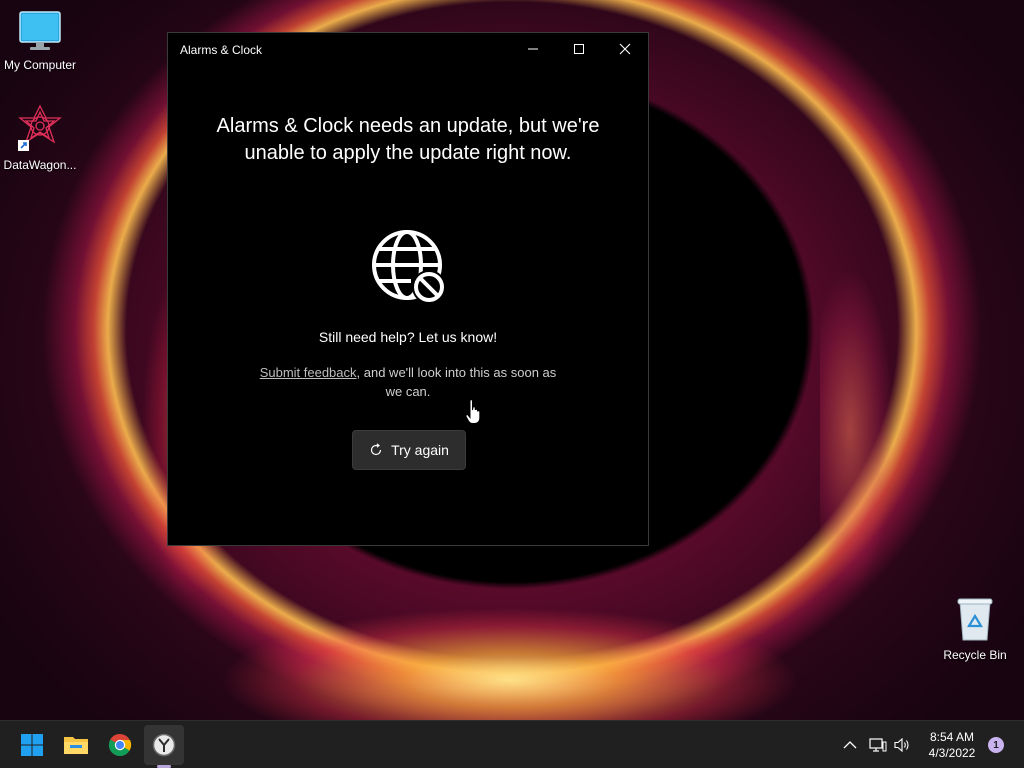 This screenshot has width=1024, height=768. I want to click on alarms-clock-icon, so click(164, 745).